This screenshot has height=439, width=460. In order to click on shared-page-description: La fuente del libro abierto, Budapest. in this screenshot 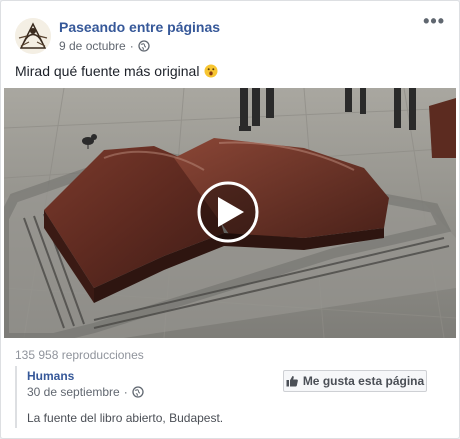, I will do `click(125, 418)`.